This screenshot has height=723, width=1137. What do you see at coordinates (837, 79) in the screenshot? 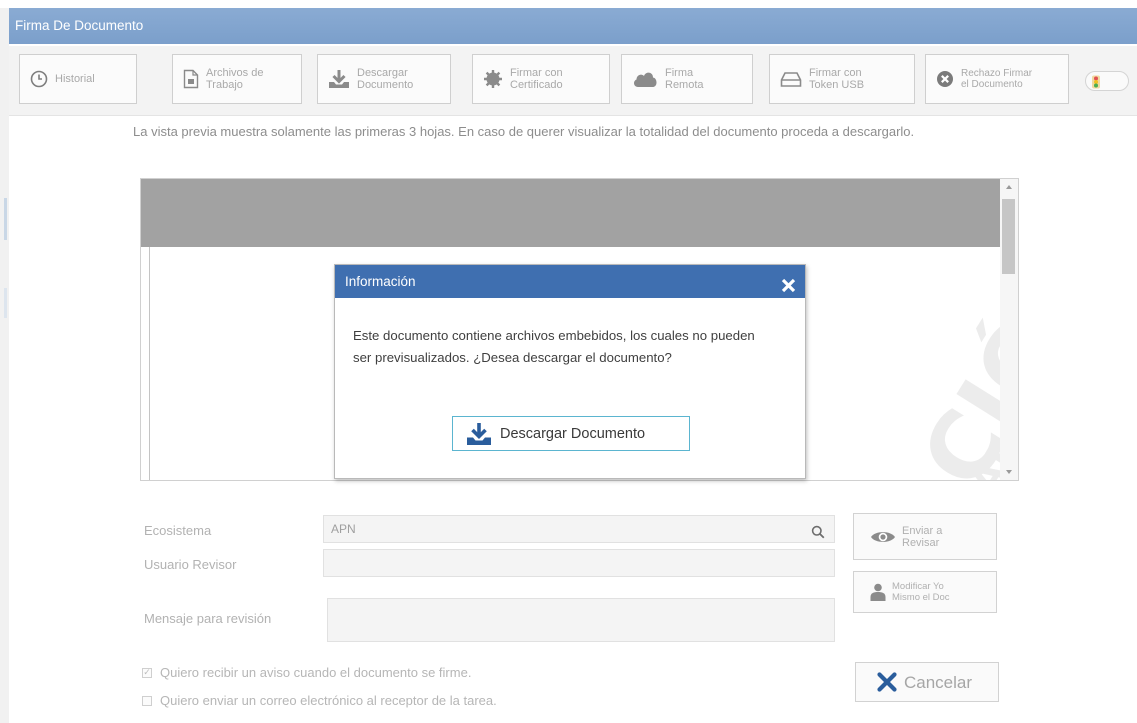
I see `firmar-token-usb-label: Firmar con Token USB` at bounding box center [837, 79].